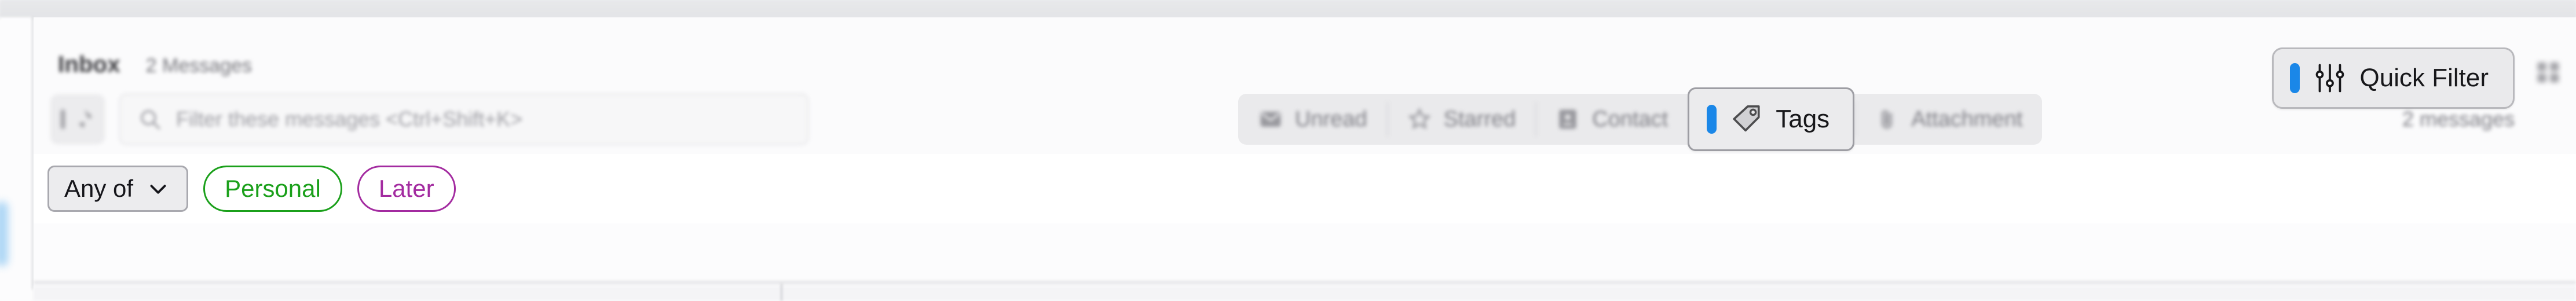 Image resolution: width=2576 pixels, height=301 pixels. I want to click on display-options-icon, so click(2548, 72).